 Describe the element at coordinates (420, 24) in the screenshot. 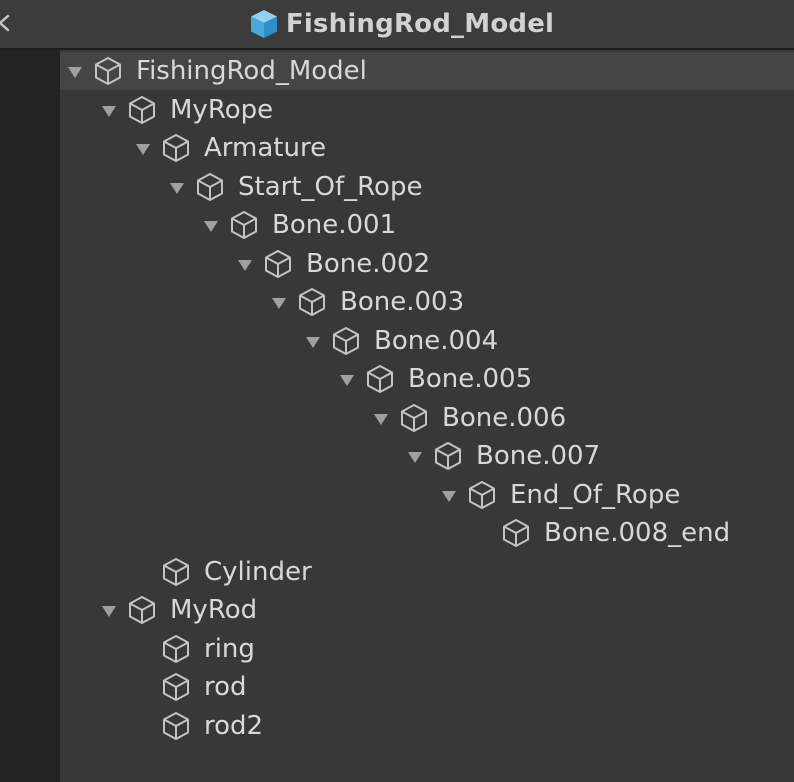

I see `page-title: FishingRod_Model` at that location.